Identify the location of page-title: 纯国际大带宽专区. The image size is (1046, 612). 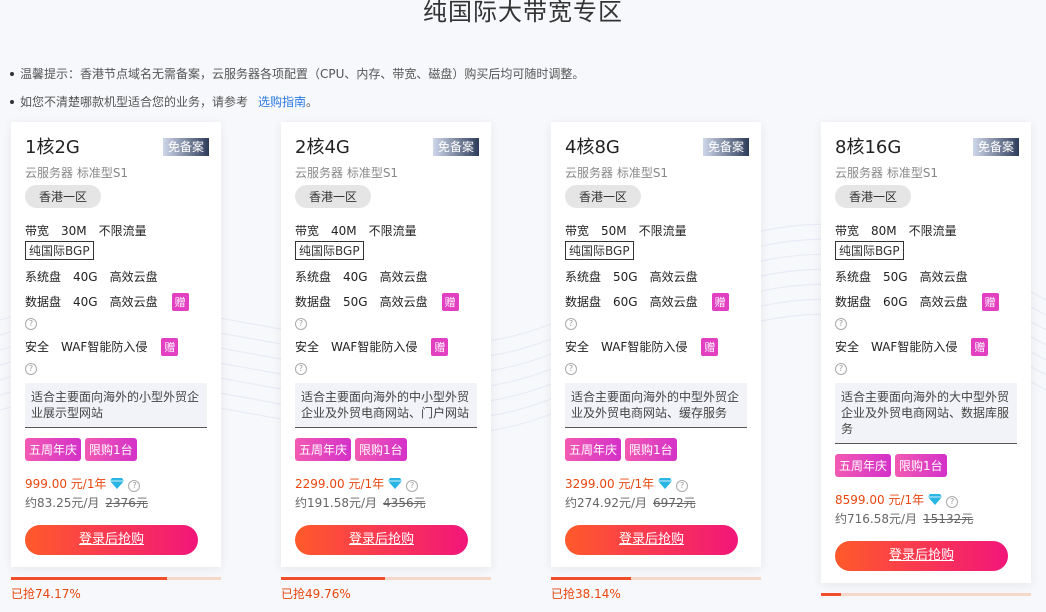
(523, 13).